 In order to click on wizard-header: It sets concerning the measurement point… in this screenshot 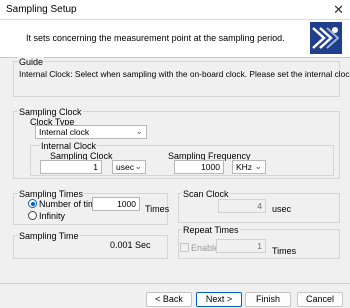, I will do `click(175, 39)`.